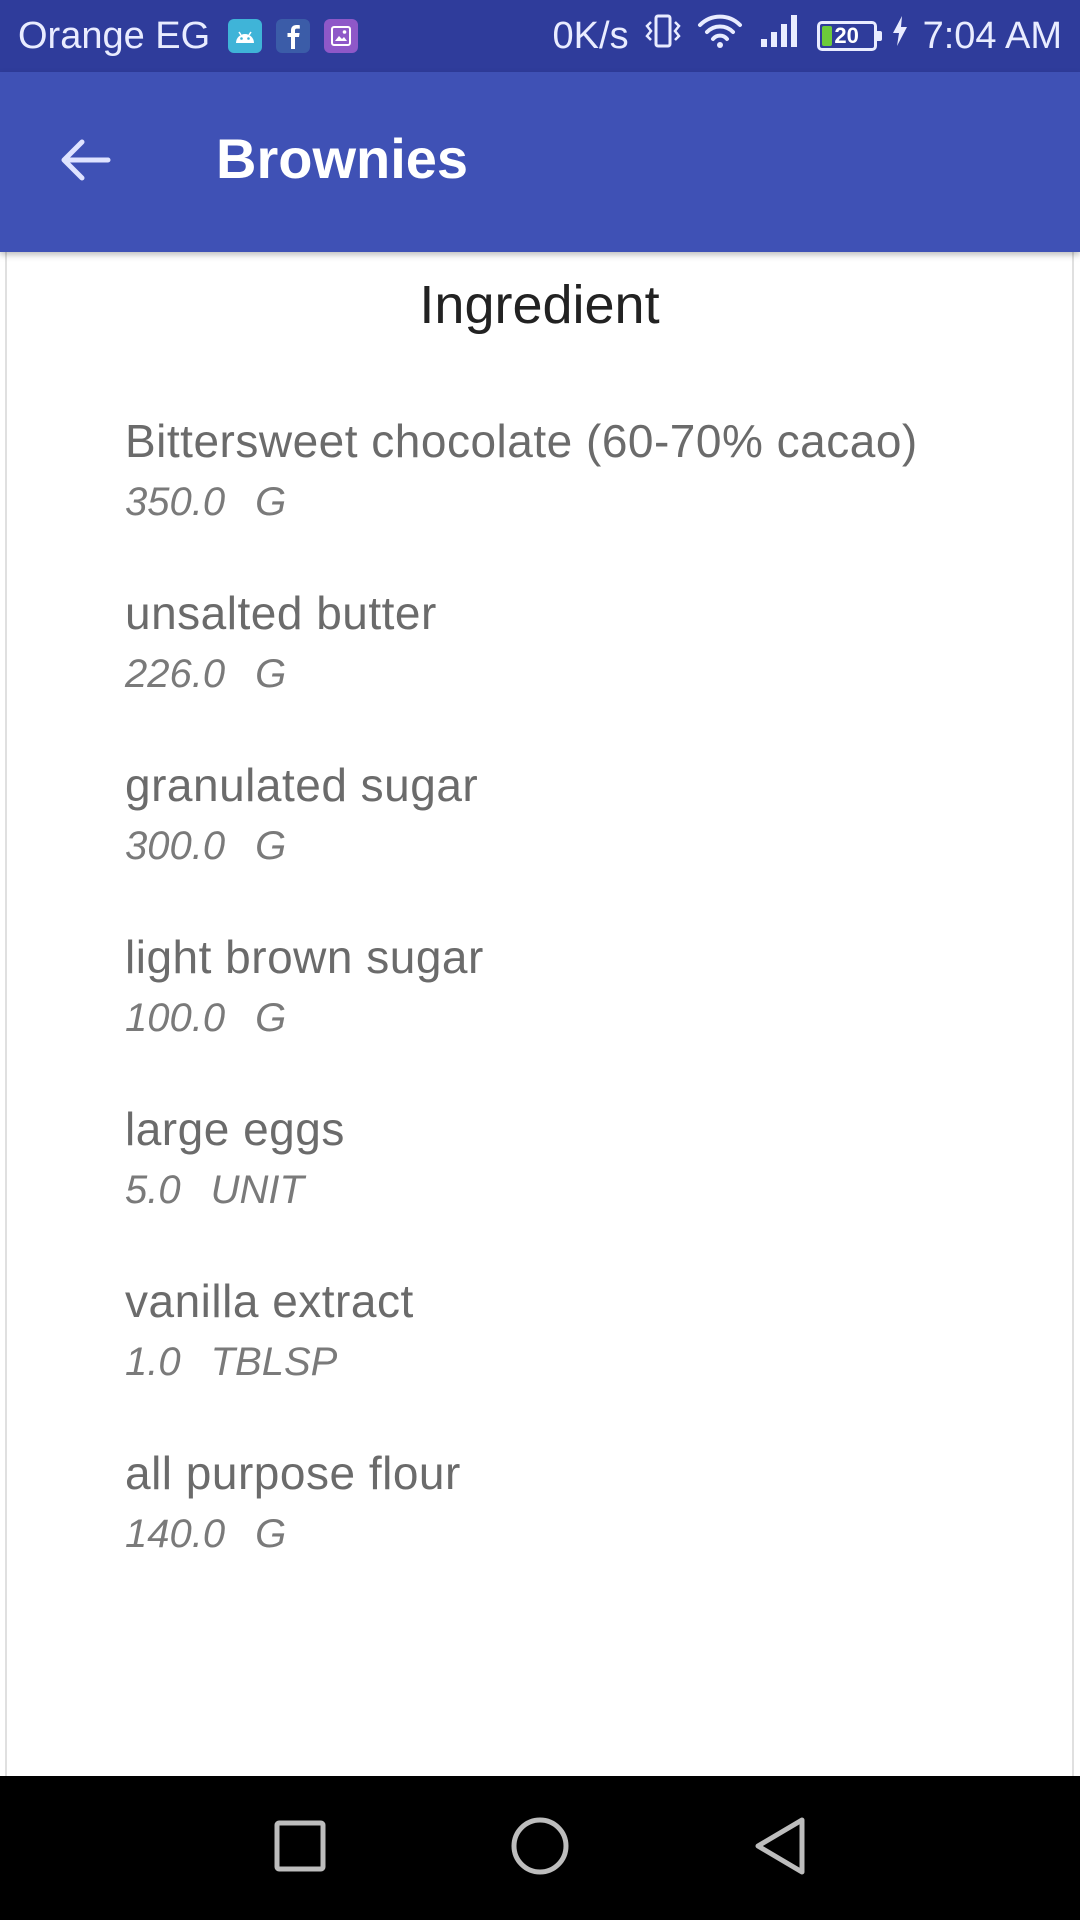  What do you see at coordinates (846, 35) in the screenshot?
I see `battery-level: 20` at bounding box center [846, 35].